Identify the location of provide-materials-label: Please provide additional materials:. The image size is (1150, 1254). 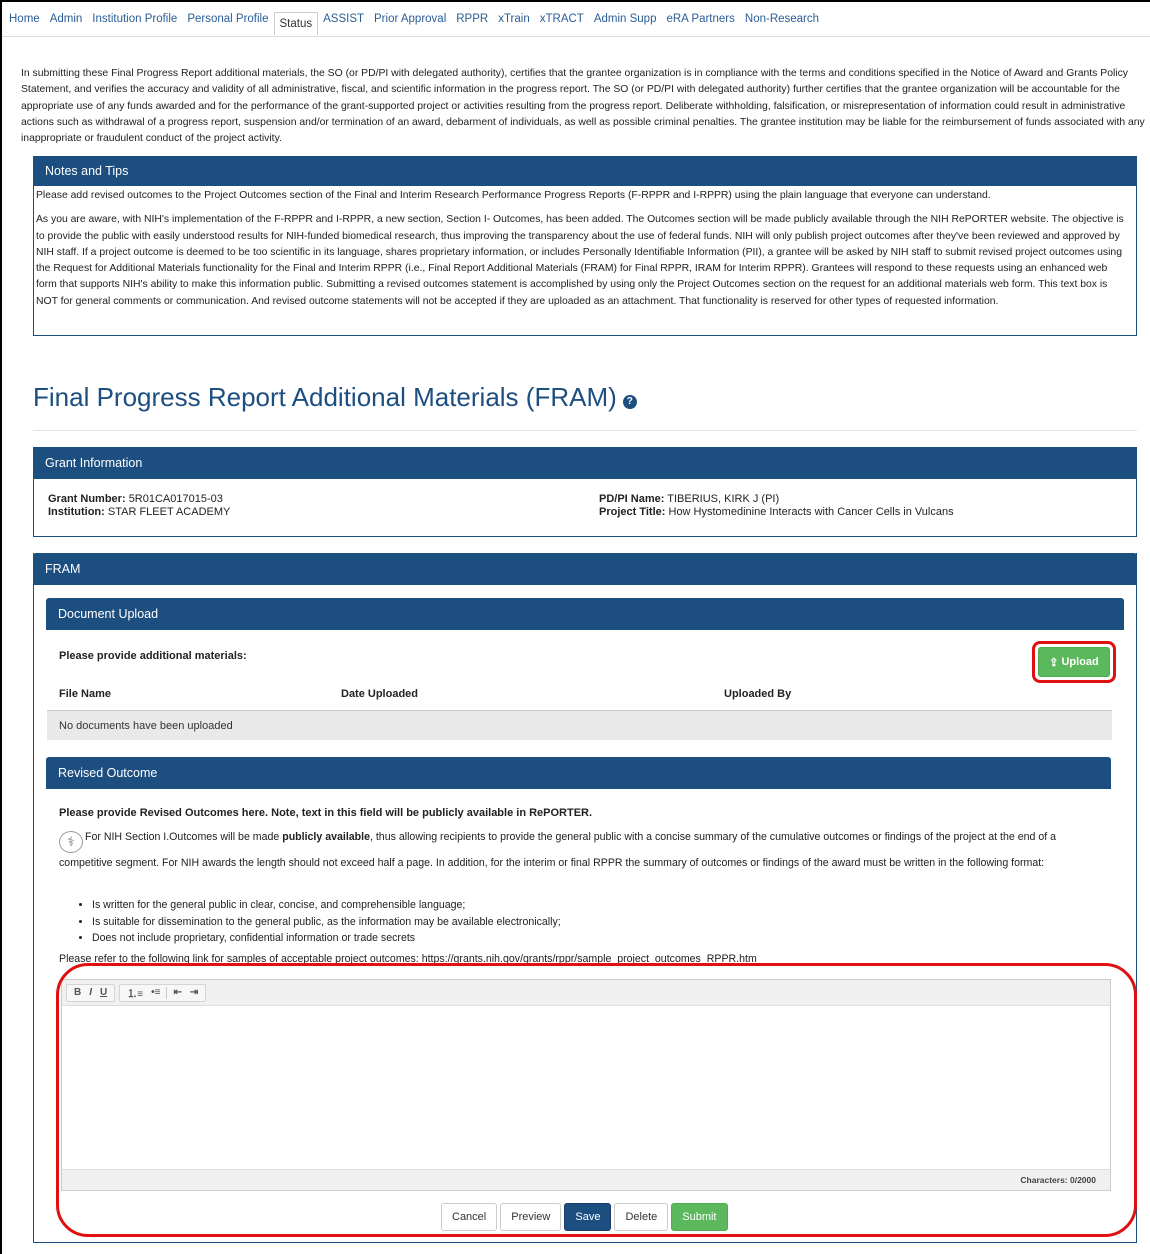
(153, 656).